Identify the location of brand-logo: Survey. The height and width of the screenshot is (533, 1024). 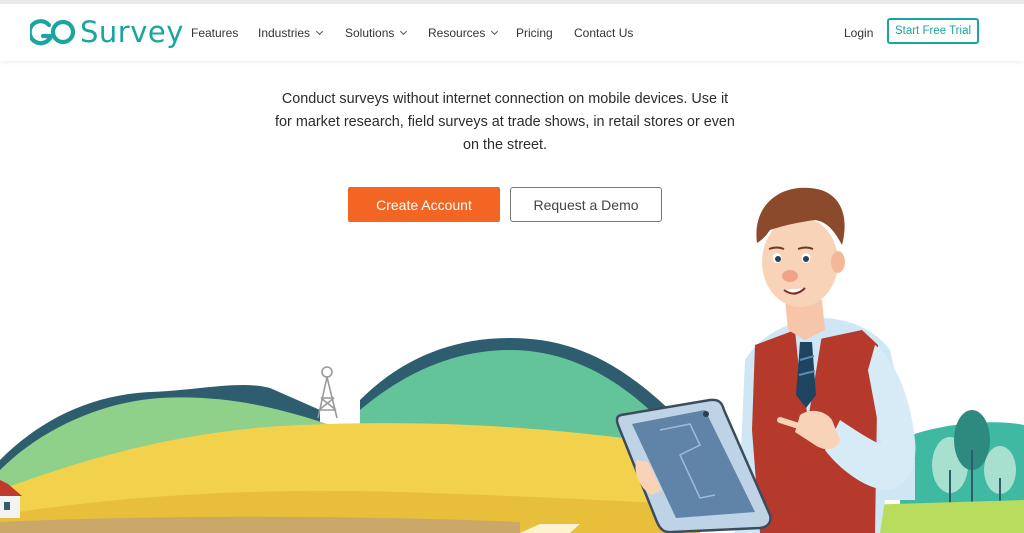
(107, 32).